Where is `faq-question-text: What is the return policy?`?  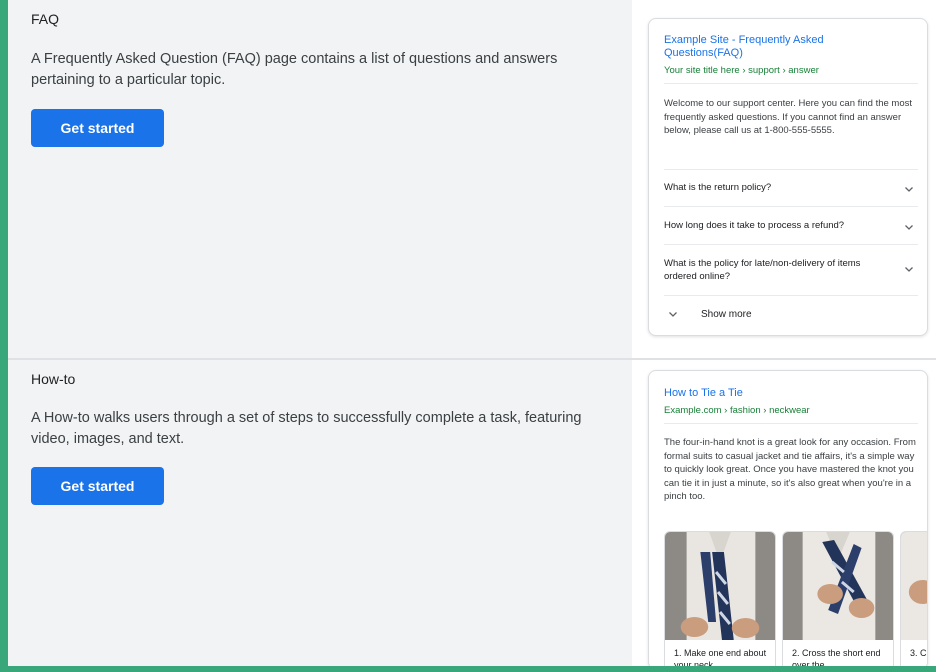
faq-question-text: What is the return policy? is located at coordinates (718, 187).